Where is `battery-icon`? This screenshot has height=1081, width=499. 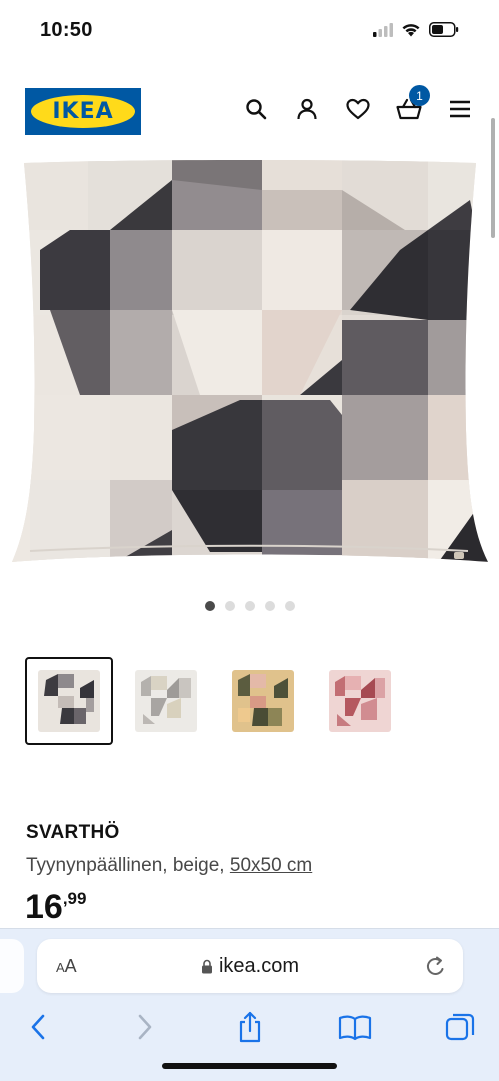
battery-icon is located at coordinates (444, 29).